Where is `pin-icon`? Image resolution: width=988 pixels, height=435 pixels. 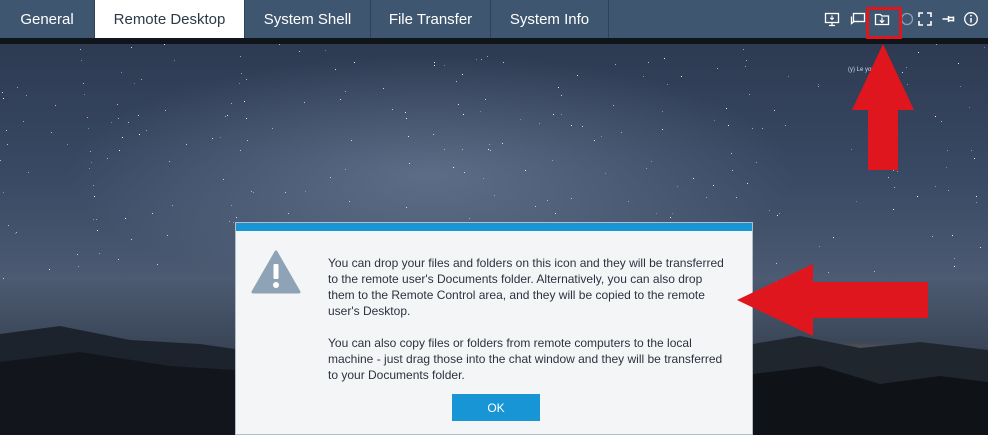
pin-icon is located at coordinates (949, 19).